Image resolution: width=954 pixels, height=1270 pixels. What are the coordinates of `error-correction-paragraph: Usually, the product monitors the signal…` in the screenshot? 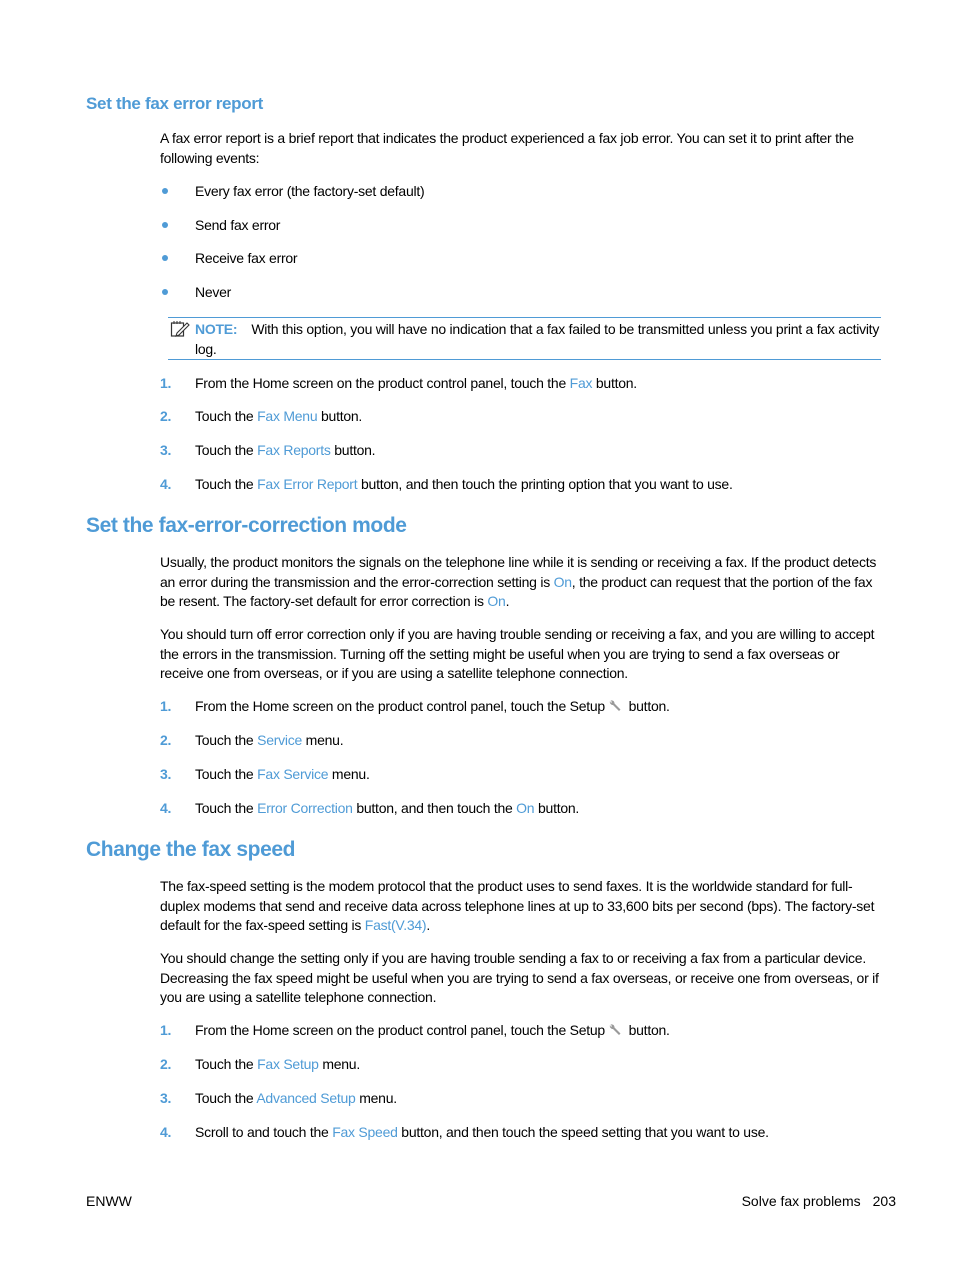 It's located at (518, 581).